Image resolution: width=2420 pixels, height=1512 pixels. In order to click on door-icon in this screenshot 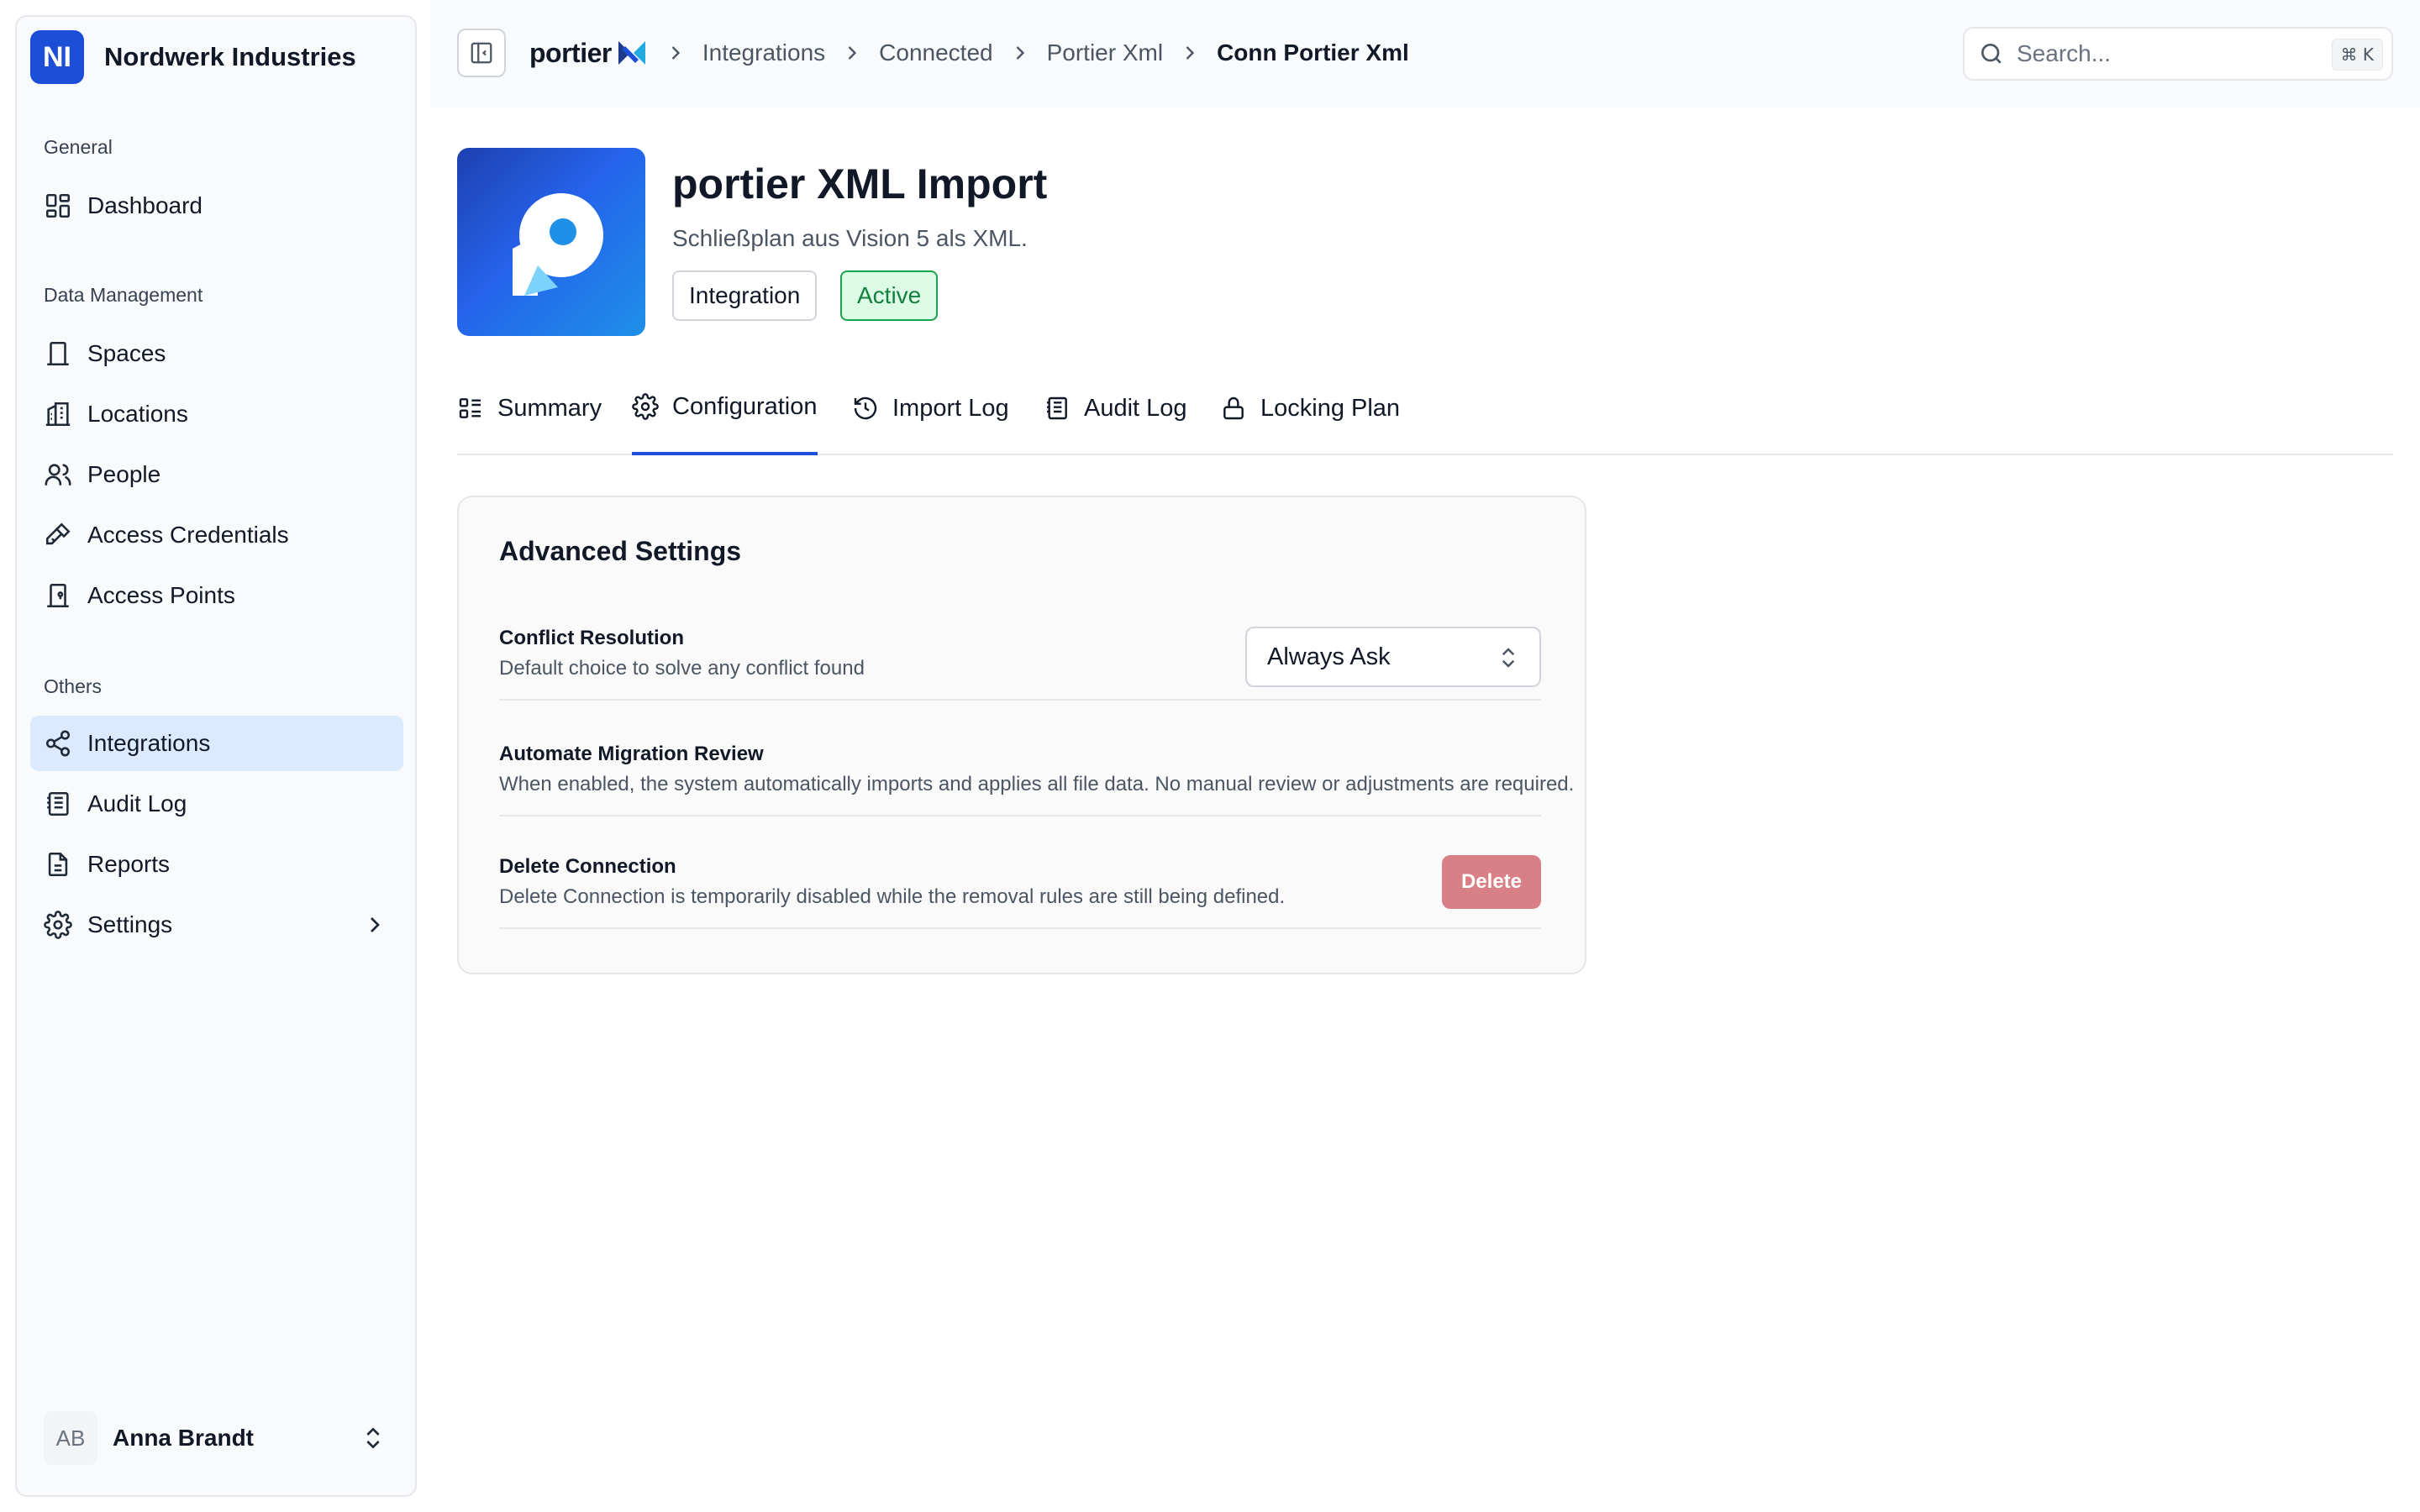, I will do `click(58, 595)`.